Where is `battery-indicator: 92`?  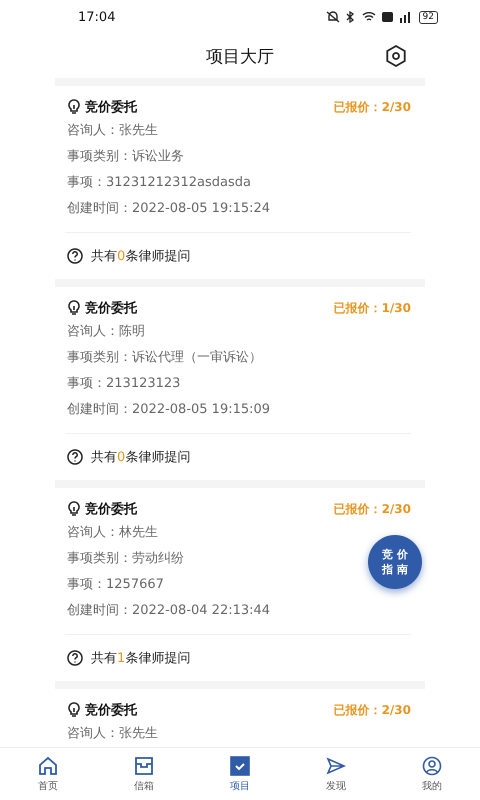 battery-indicator: 92 is located at coordinates (428, 17).